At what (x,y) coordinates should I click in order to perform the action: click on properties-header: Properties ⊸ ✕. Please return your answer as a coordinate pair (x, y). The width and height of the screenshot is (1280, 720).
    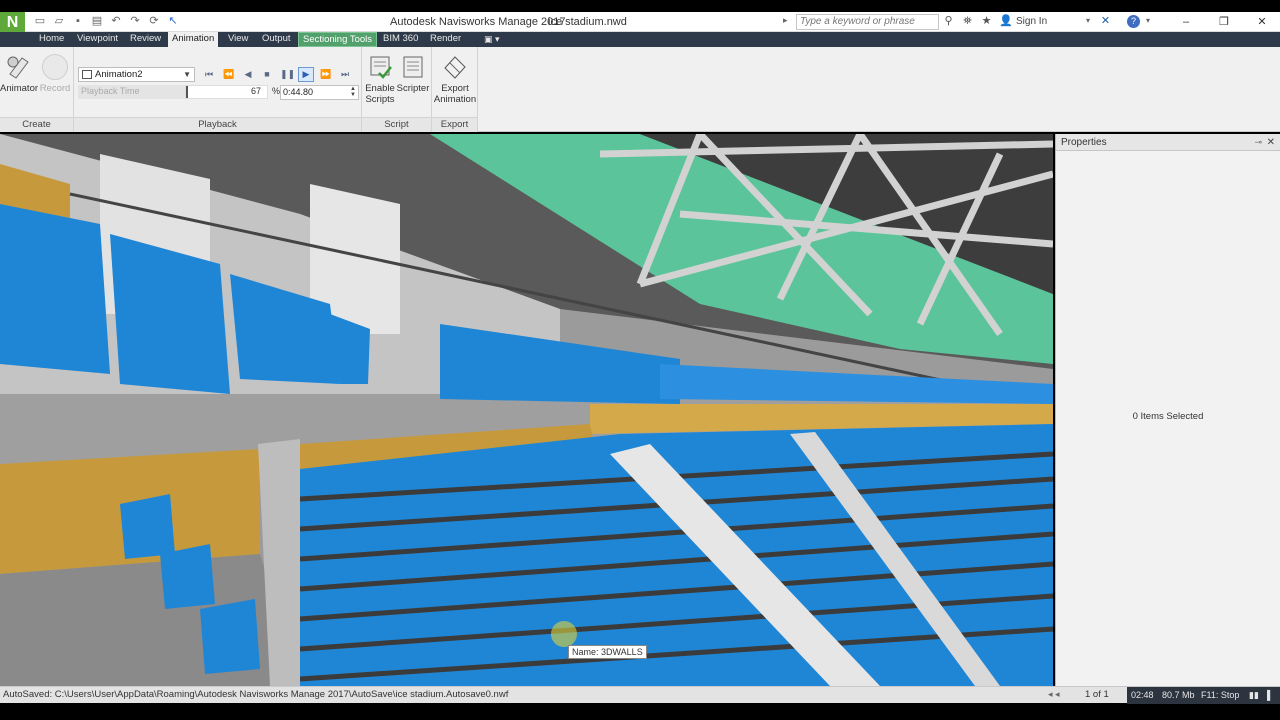
    Looking at the image, I should click on (1168, 142).